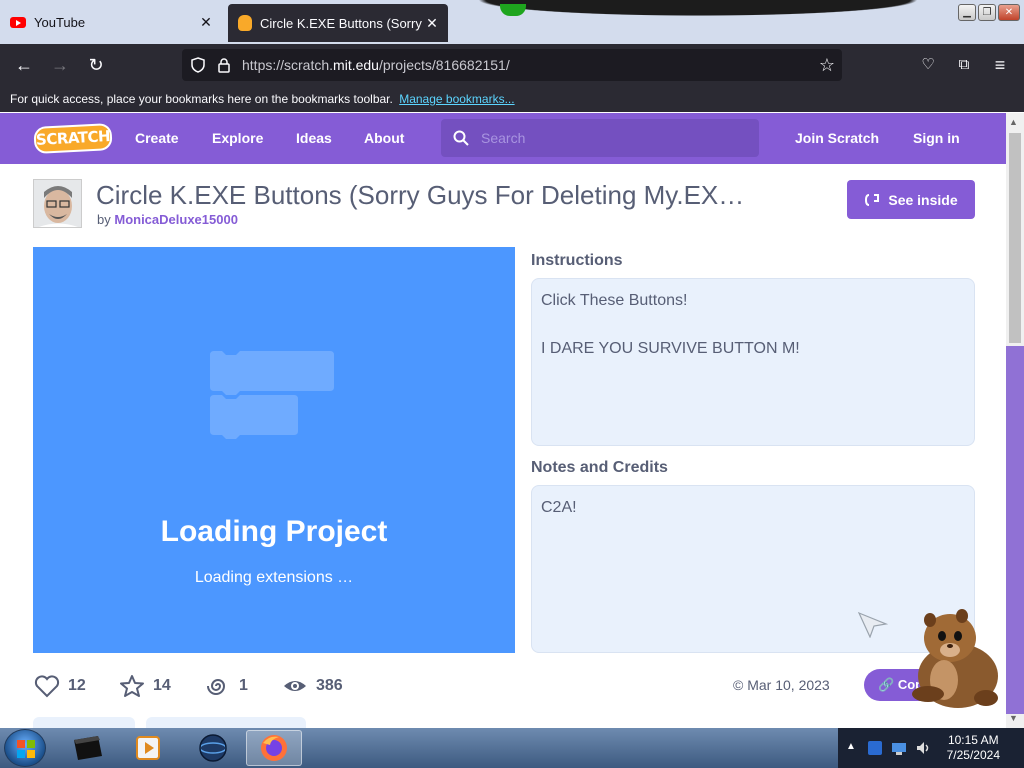 The height and width of the screenshot is (768, 1024). What do you see at coordinates (314, 138) in the screenshot?
I see `nav-ideas: Ideas` at bounding box center [314, 138].